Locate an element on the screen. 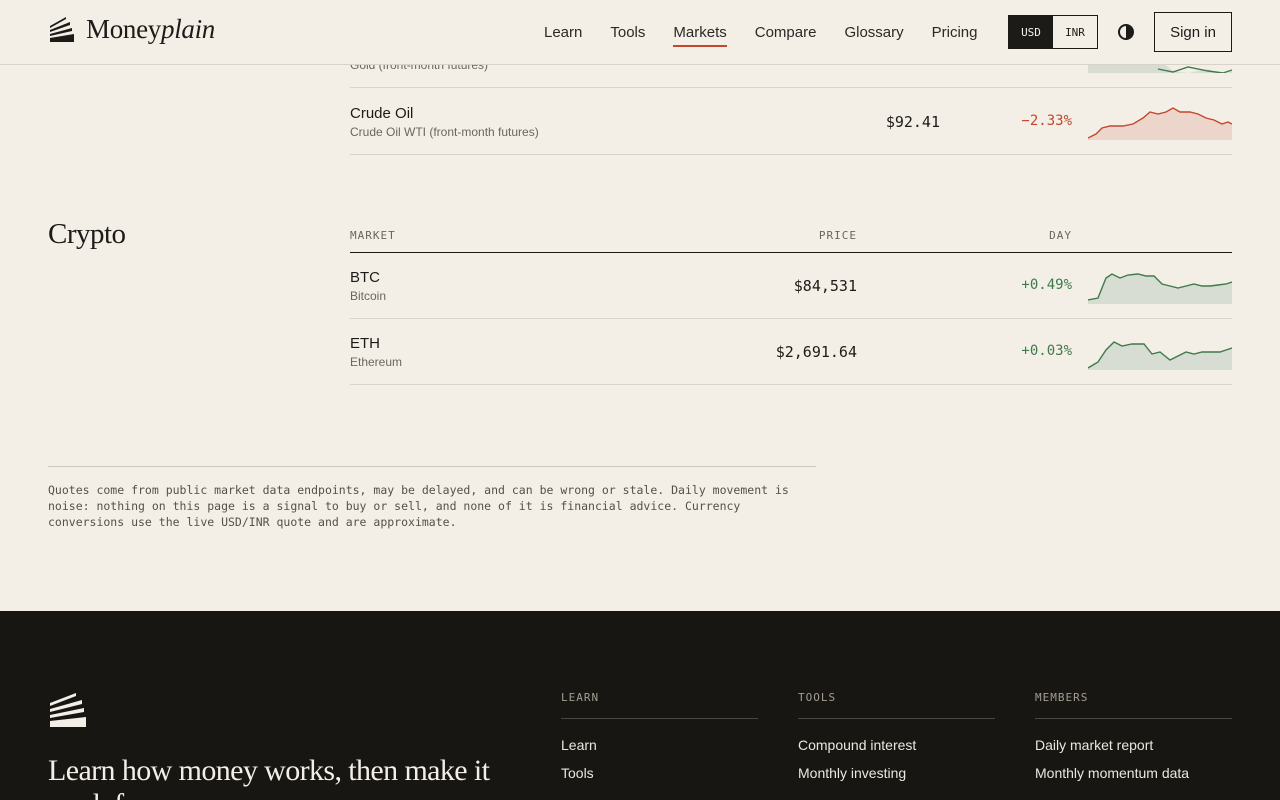 Image resolution: width=1280 pixels, height=800 pixels. column-header-day: DAY is located at coordinates (1060, 235).